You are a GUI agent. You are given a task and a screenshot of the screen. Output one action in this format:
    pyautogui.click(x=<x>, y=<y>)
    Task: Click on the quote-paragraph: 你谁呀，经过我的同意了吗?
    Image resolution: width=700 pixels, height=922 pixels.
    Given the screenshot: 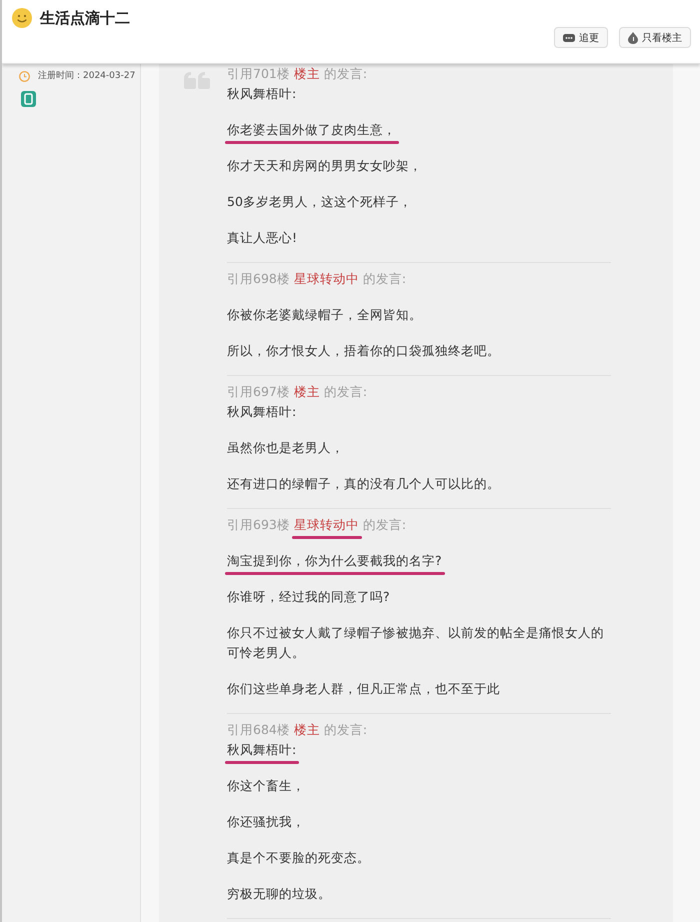 What is the action you would take?
    pyautogui.click(x=308, y=597)
    